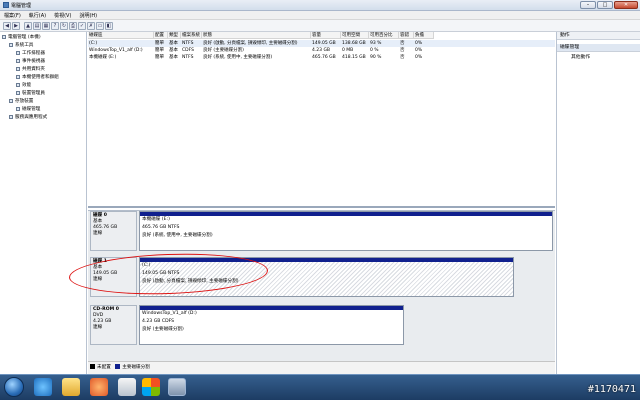  I want to click on column-header: 類型, so click(174, 35).